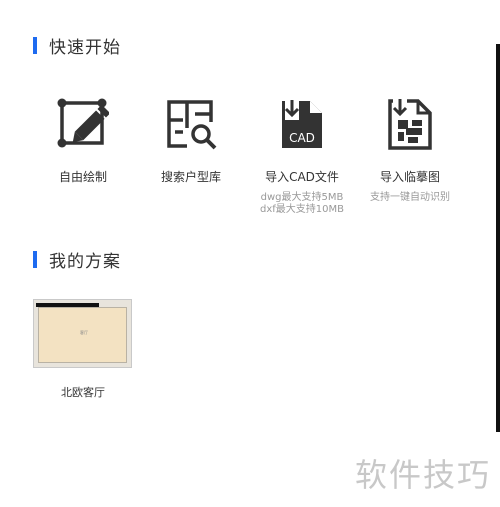 The height and width of the screenshot is (507, 500). Describe the element at coordinates (302, 124) in the screenshot. I see `cad-file-import-icon: CAD` at that location.